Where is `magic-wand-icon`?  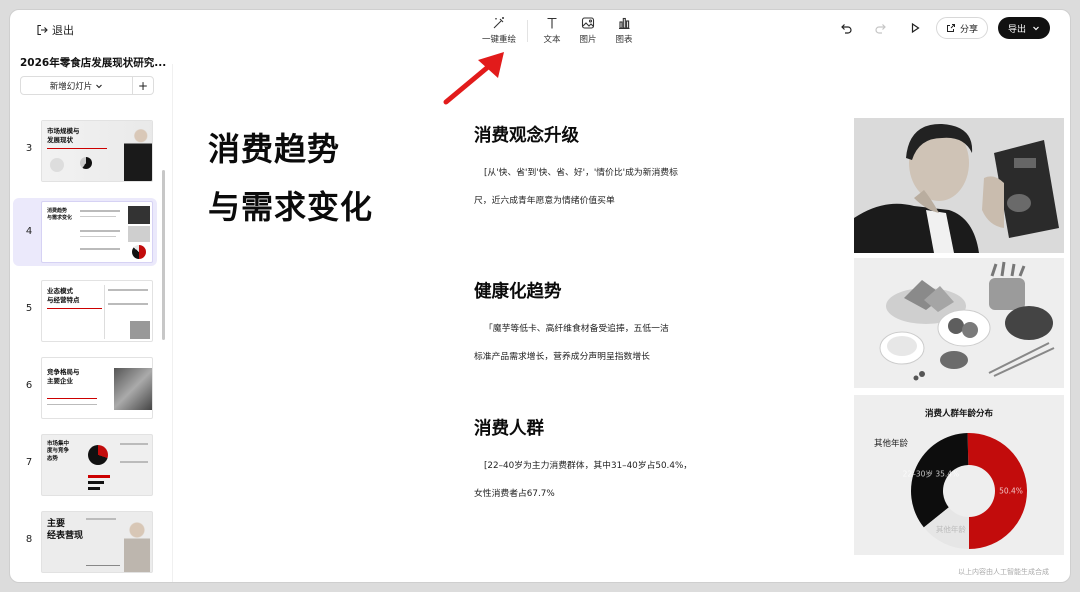 magic-wand-icon is located at coordinates (498, 23).